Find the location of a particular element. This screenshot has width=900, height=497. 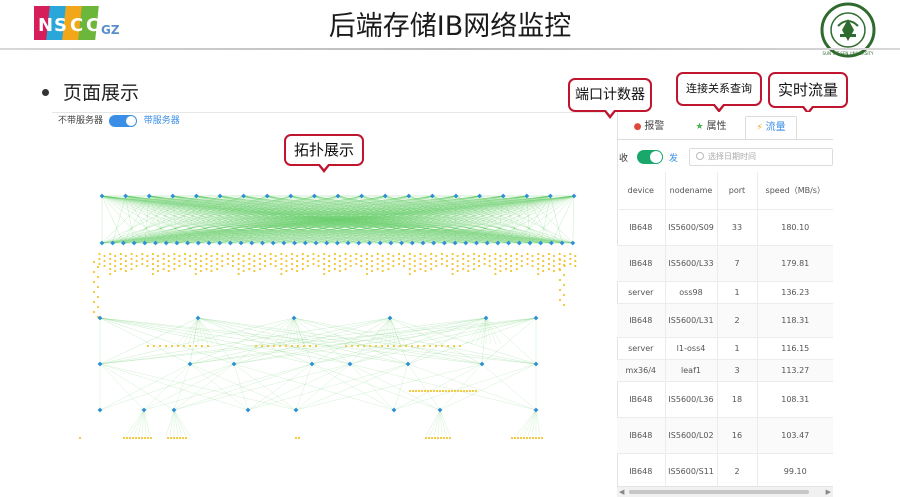

scroll-right-icon: ▶ is located at coordinates (828, 492).